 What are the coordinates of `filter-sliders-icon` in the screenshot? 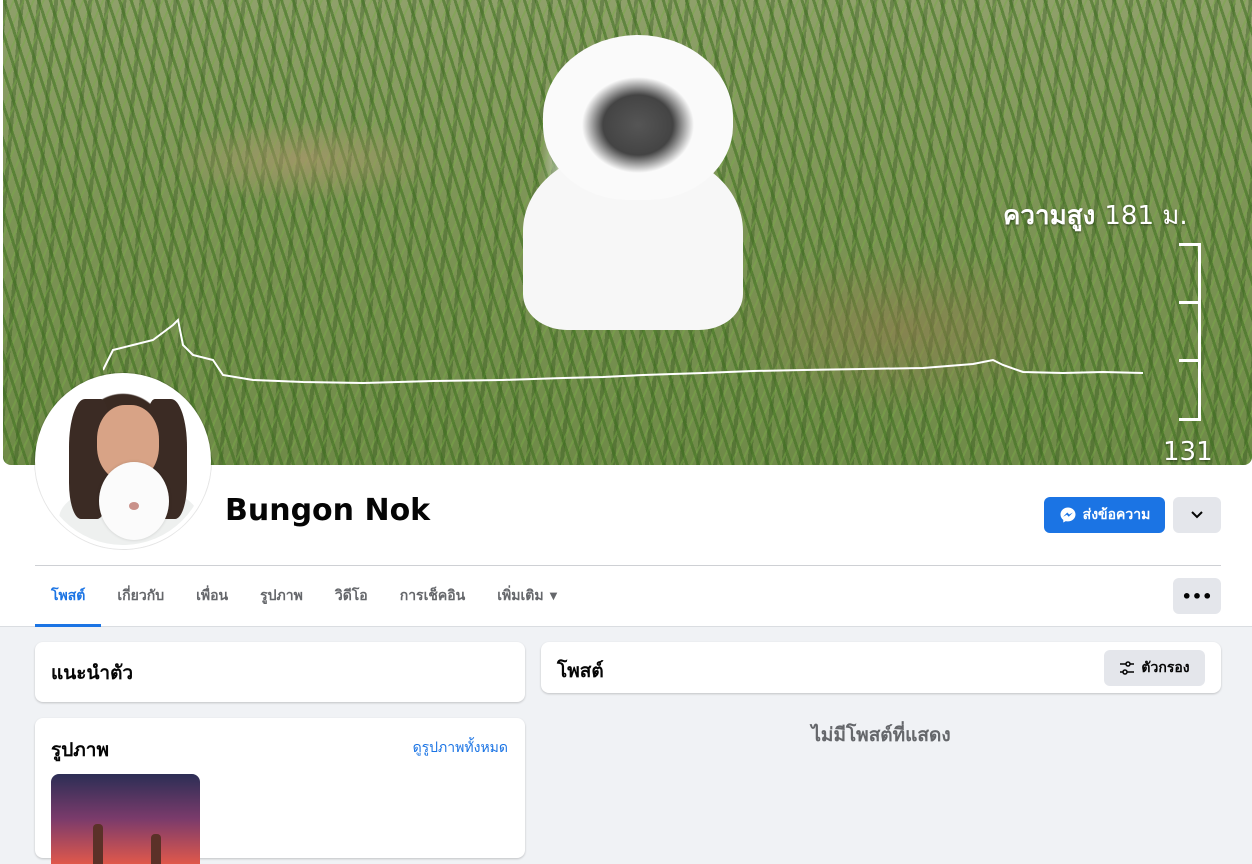 It's located at (1127, 668).